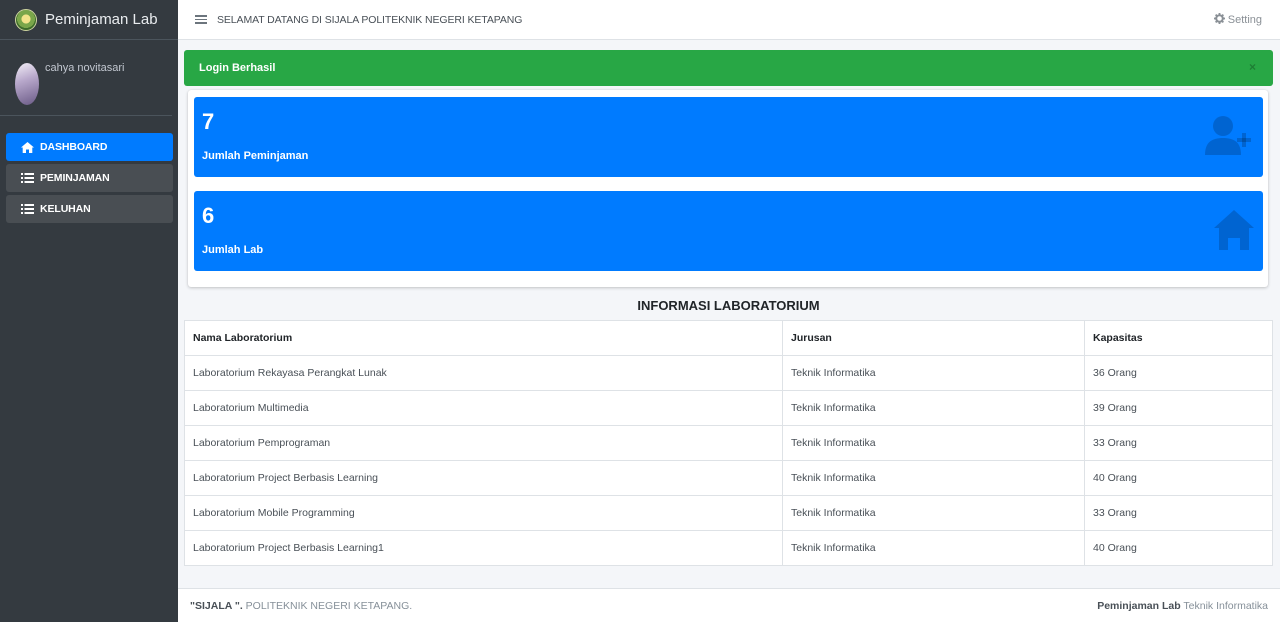  What do you see at coordinates (1178, 338) in the screenshot?
I see `column-header-kapasitas: Kapasitas` at bounding box center [1178, 338].